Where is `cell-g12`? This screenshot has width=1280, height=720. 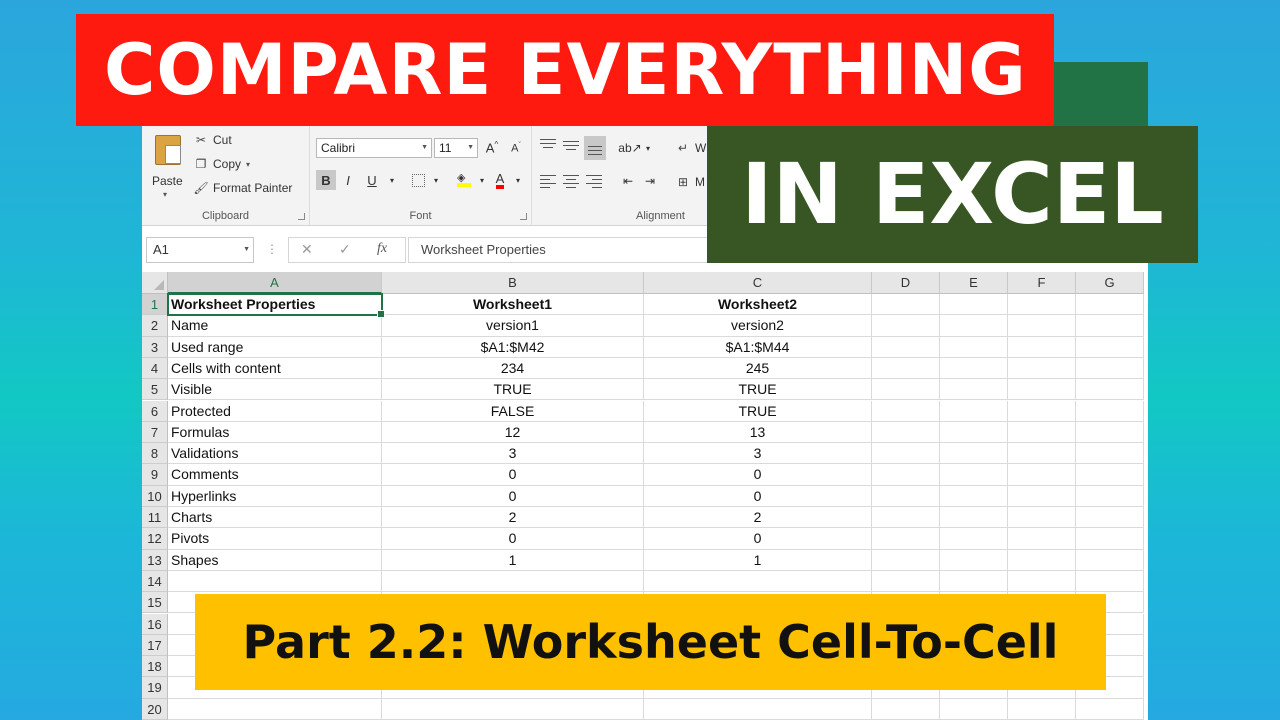
cell-g12 is located at coordinates (1110, 539).